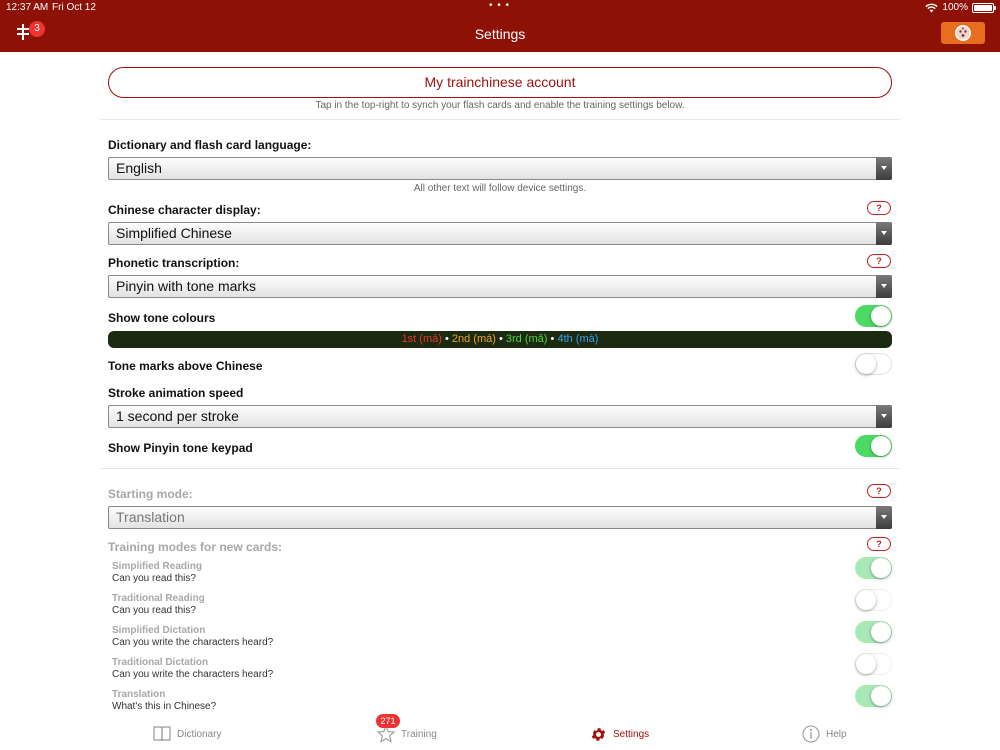 This screenshot has width=1000, height=750. I want to click on my-account-button: My trainchinese account, so click(500, 82).